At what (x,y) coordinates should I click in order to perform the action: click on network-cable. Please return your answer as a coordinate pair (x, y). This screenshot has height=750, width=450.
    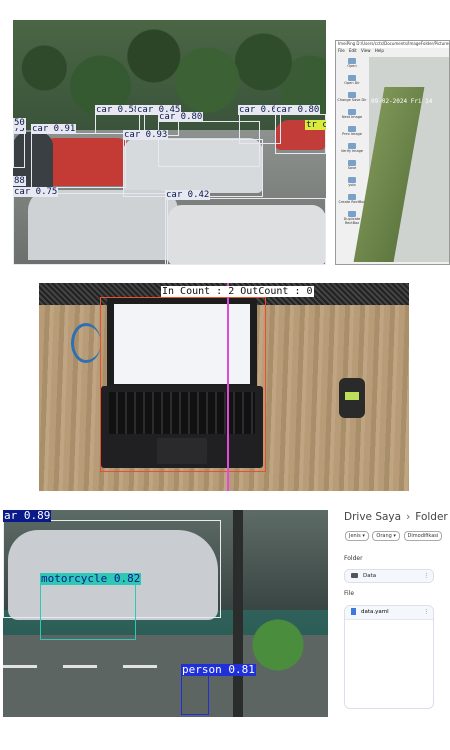
    Looking at the image, I should click on (86, 343).